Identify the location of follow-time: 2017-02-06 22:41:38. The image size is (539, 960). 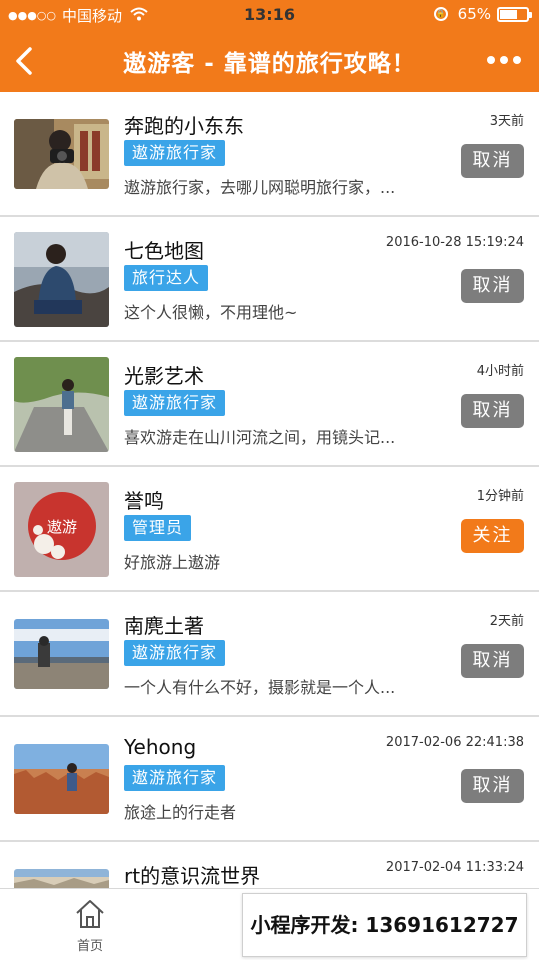
(454, 742).